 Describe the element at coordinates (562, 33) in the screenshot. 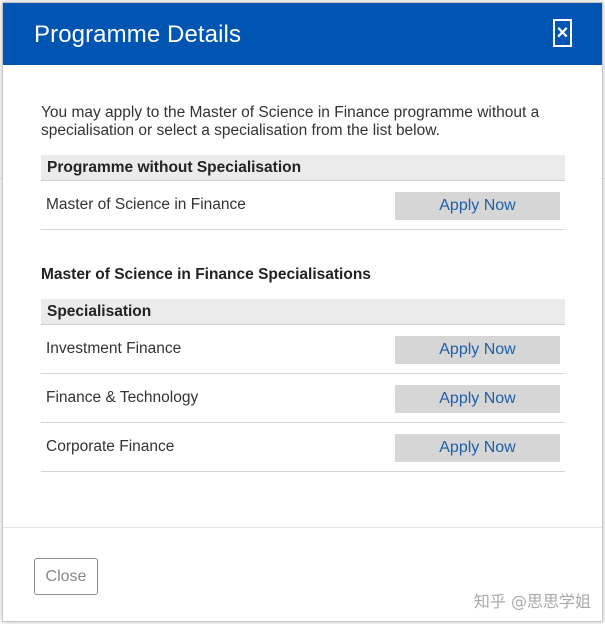

I see `close-icon: ×` at that location.